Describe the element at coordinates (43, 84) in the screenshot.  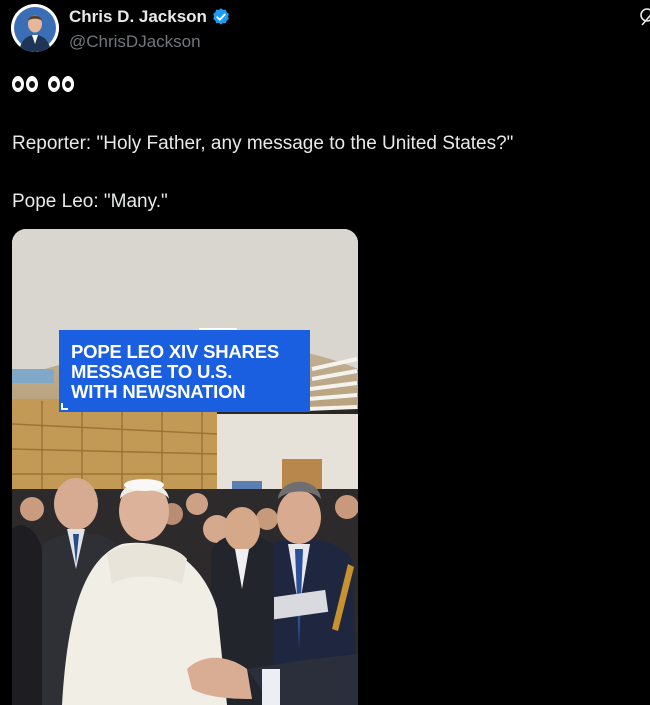
I see `eyes-emoji-line` at that location.